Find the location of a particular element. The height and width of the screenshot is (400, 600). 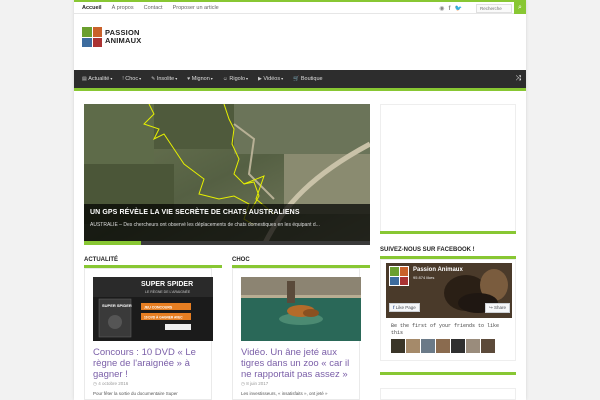

main-nav-item-boutique: 🛒 Boutique is located at coordinates (307, 79).